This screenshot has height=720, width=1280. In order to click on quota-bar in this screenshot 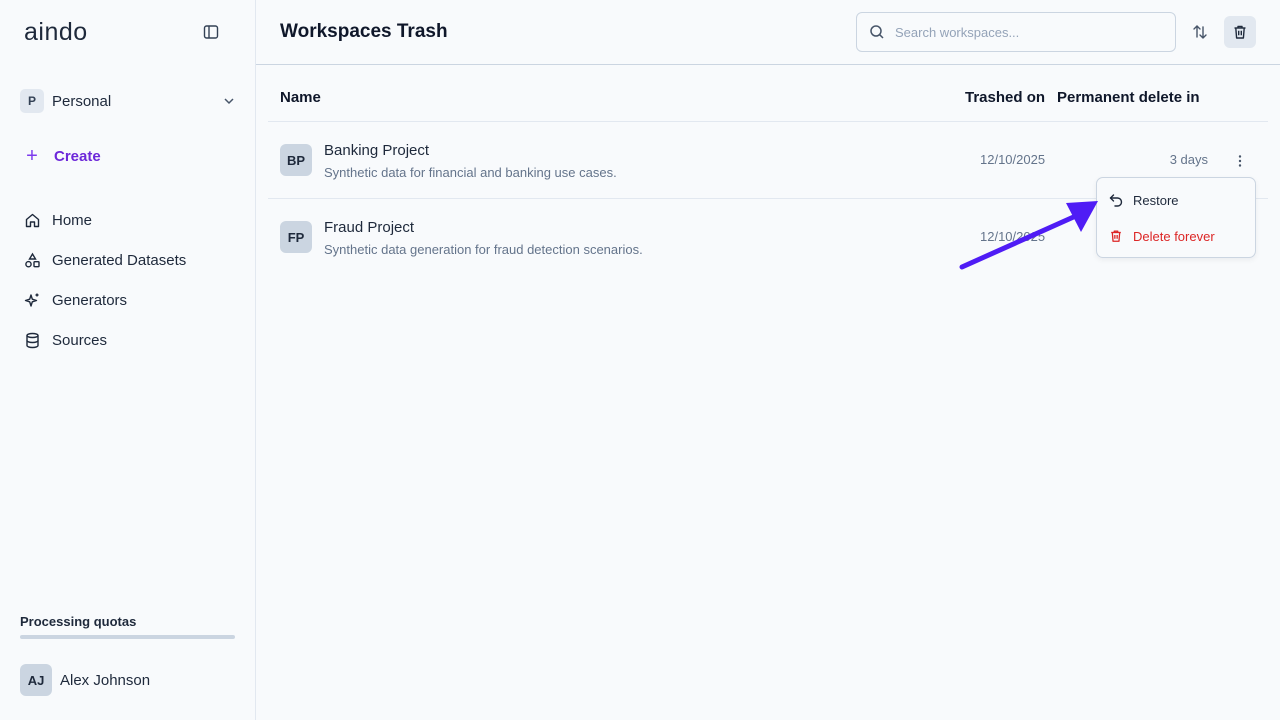, I will do `click(127, 637)`.